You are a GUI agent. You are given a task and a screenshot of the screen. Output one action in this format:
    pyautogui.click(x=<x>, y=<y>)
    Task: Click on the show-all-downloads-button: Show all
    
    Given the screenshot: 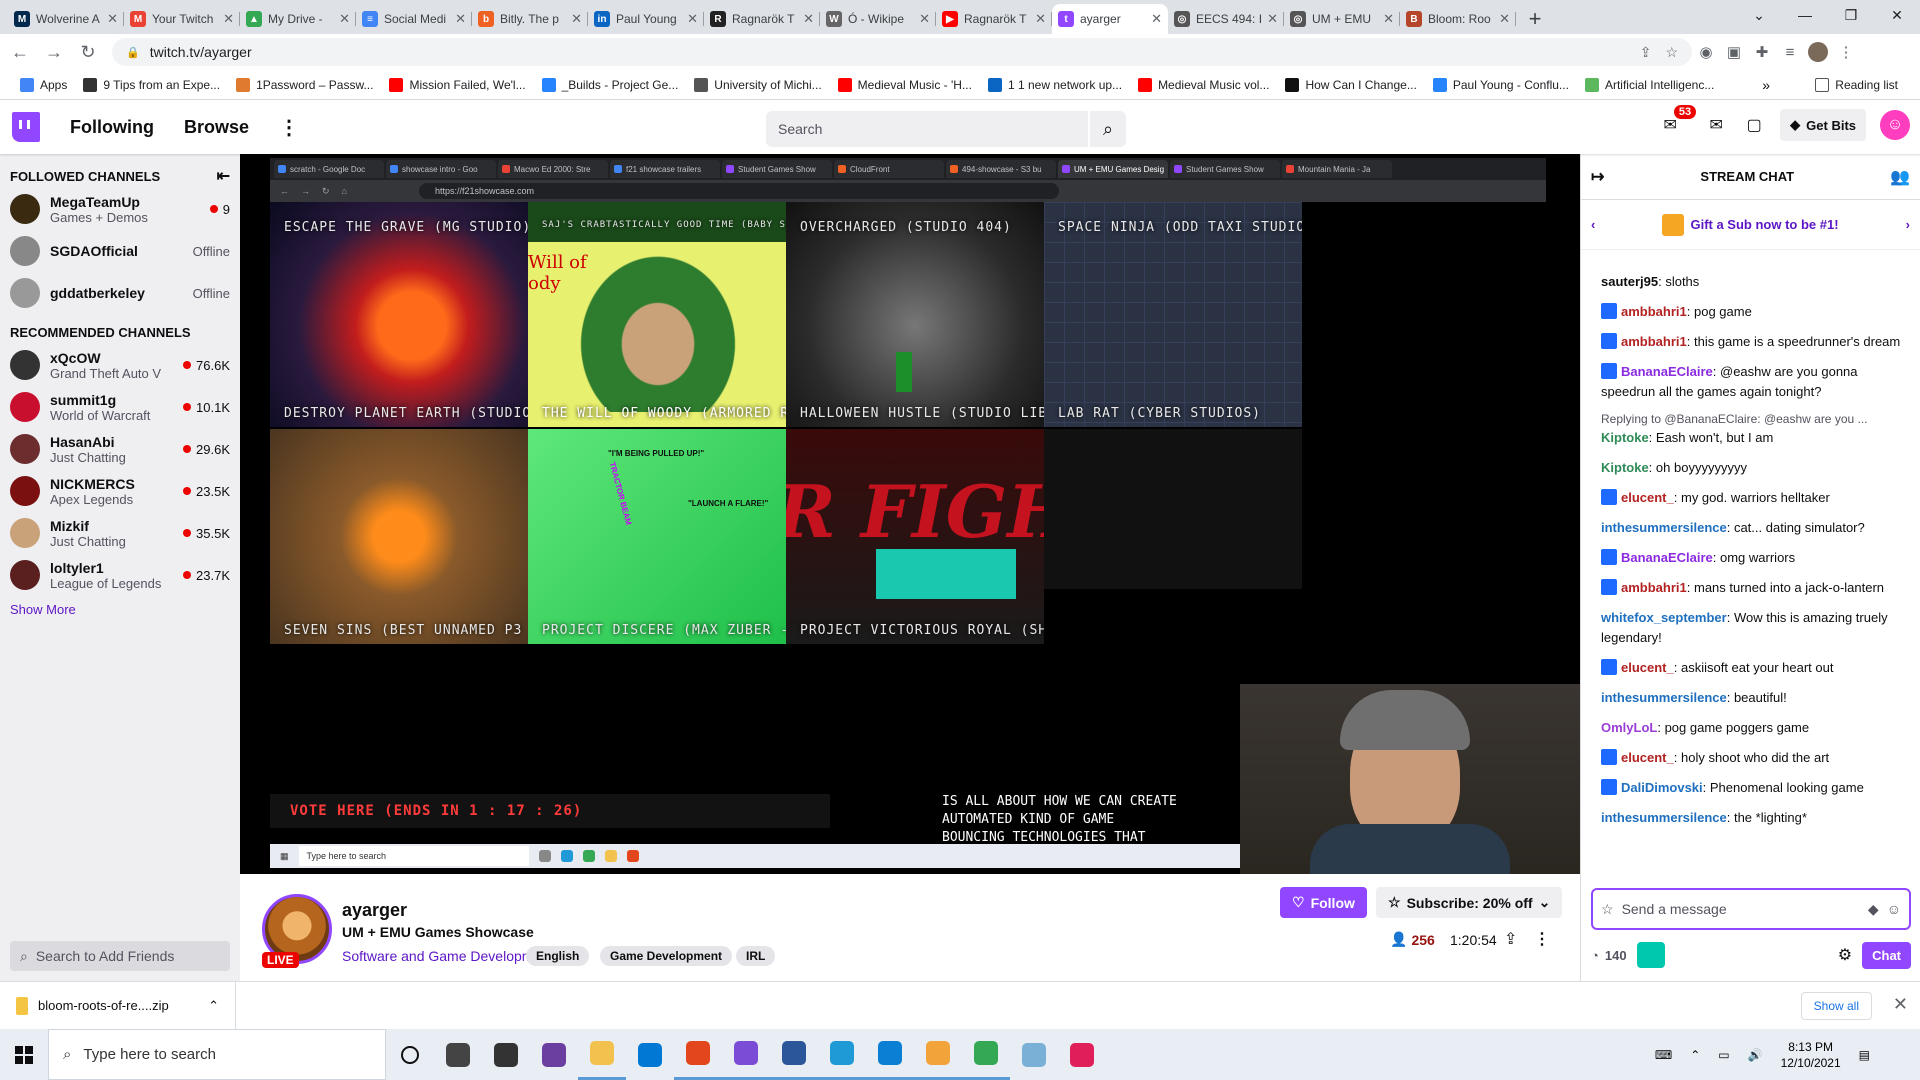 What is the action you would take?
    pyautogui.click(x=1836, y=1006)
    